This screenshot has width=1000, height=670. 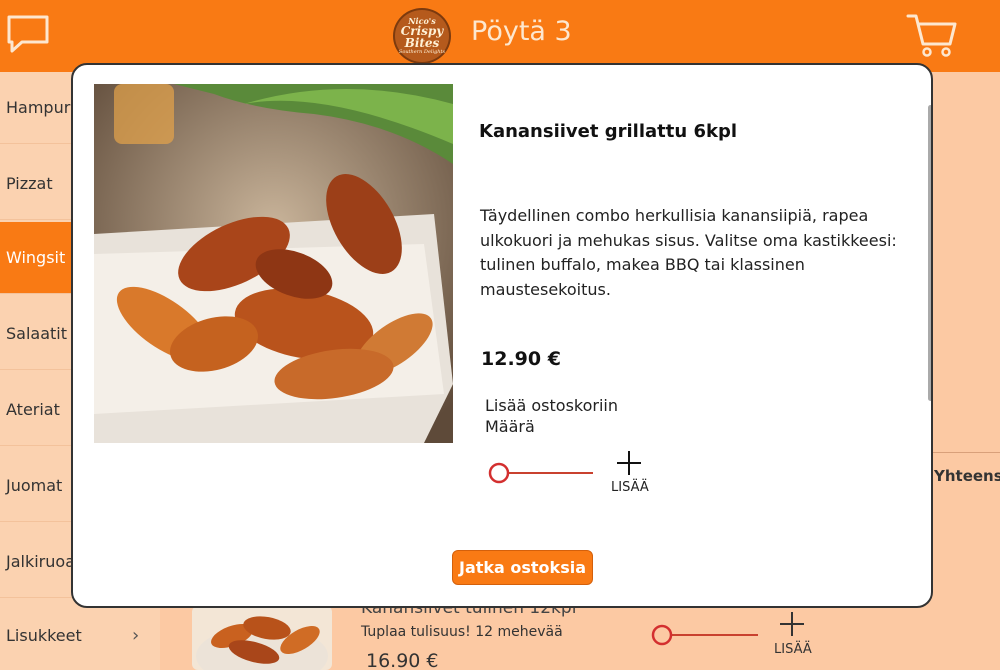 What do you see at coordinates (136, 635) in the screenshot?
I see `chevron-right-icon: ›` at bounding box center [136, 635].